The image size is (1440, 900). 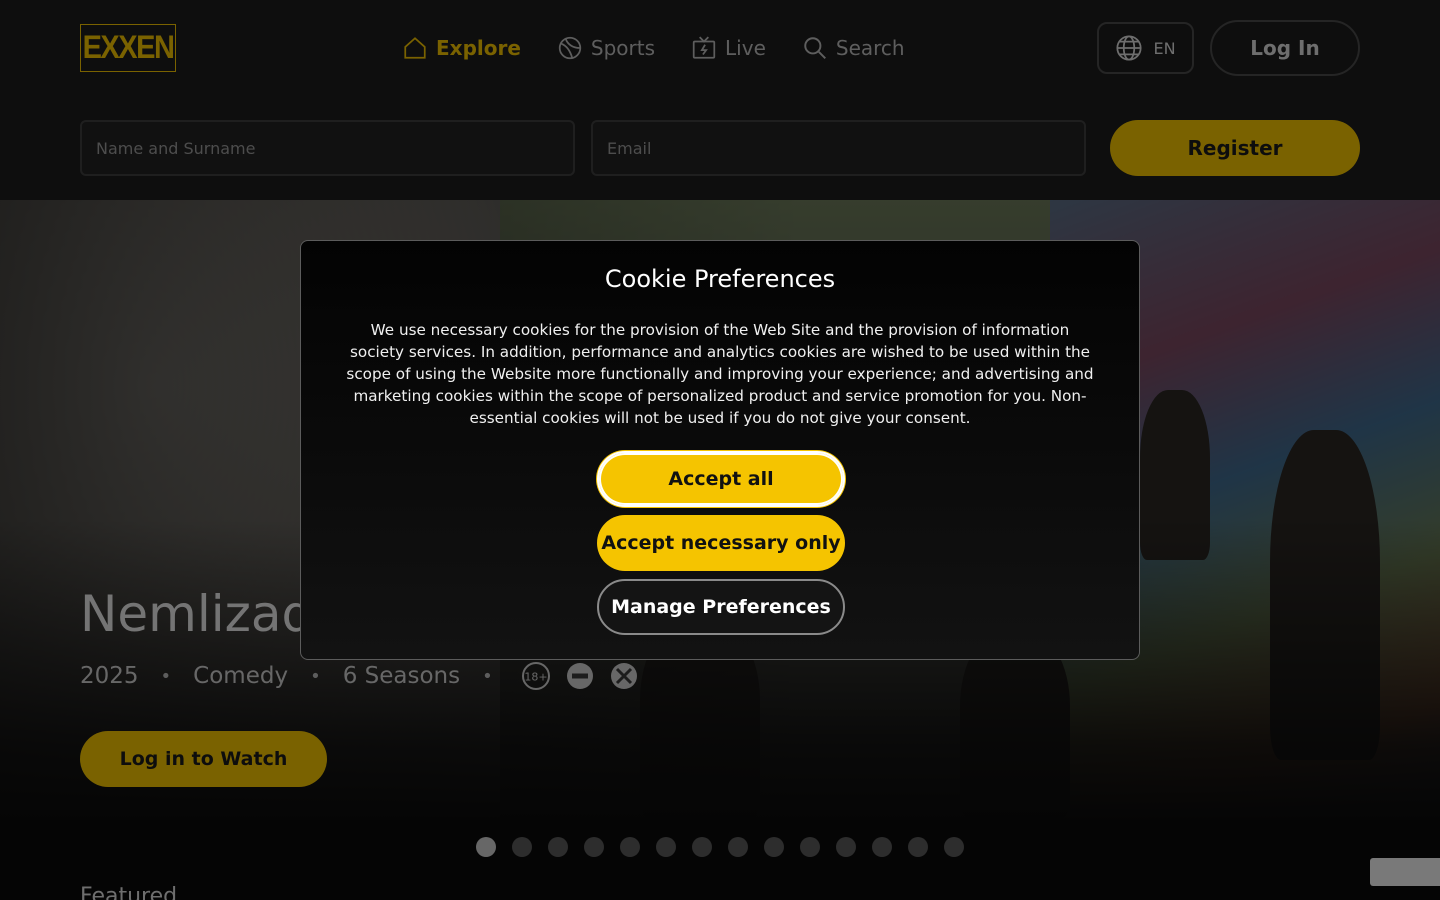 I want to click on manage-preferences-button: Manage Preferences, so click(x=721, y=607).